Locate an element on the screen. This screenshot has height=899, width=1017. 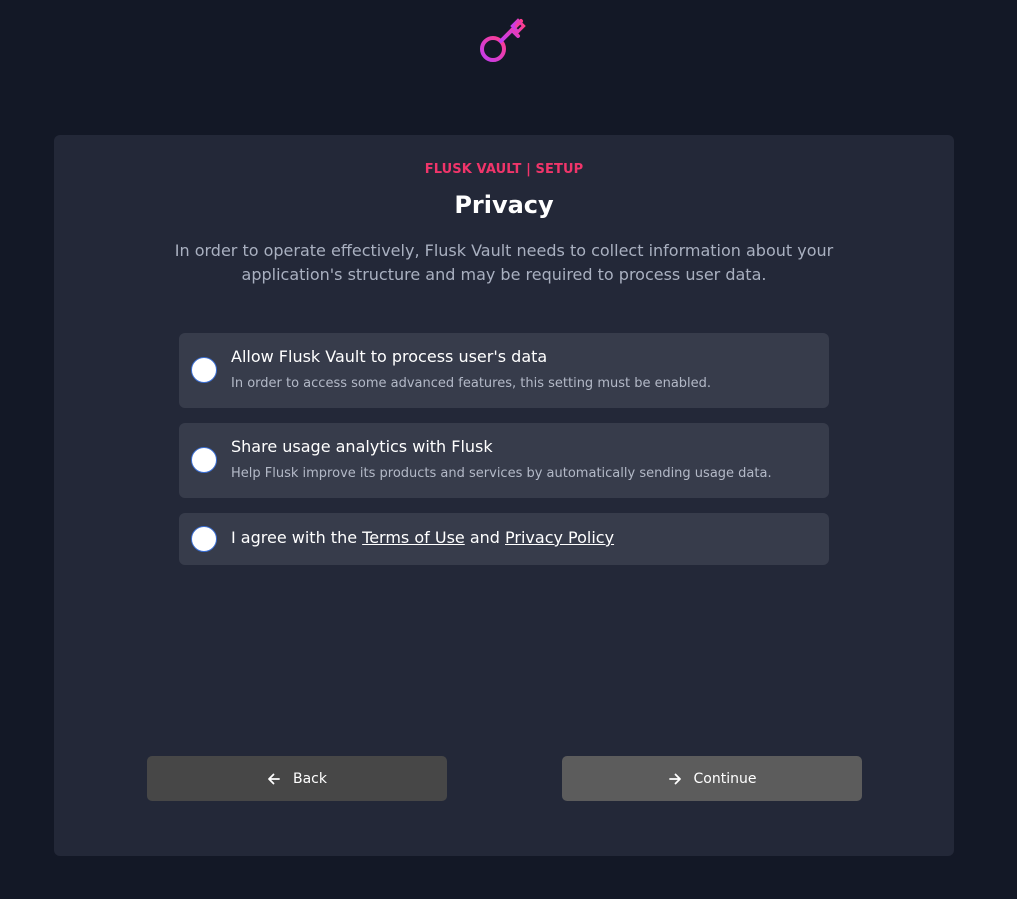
page-title: Privacy is located at coordinates (504, 205).